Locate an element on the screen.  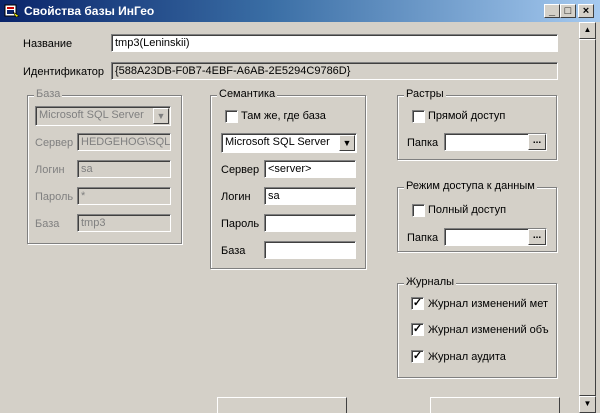
ok-button is located at coordinates (282, 405).